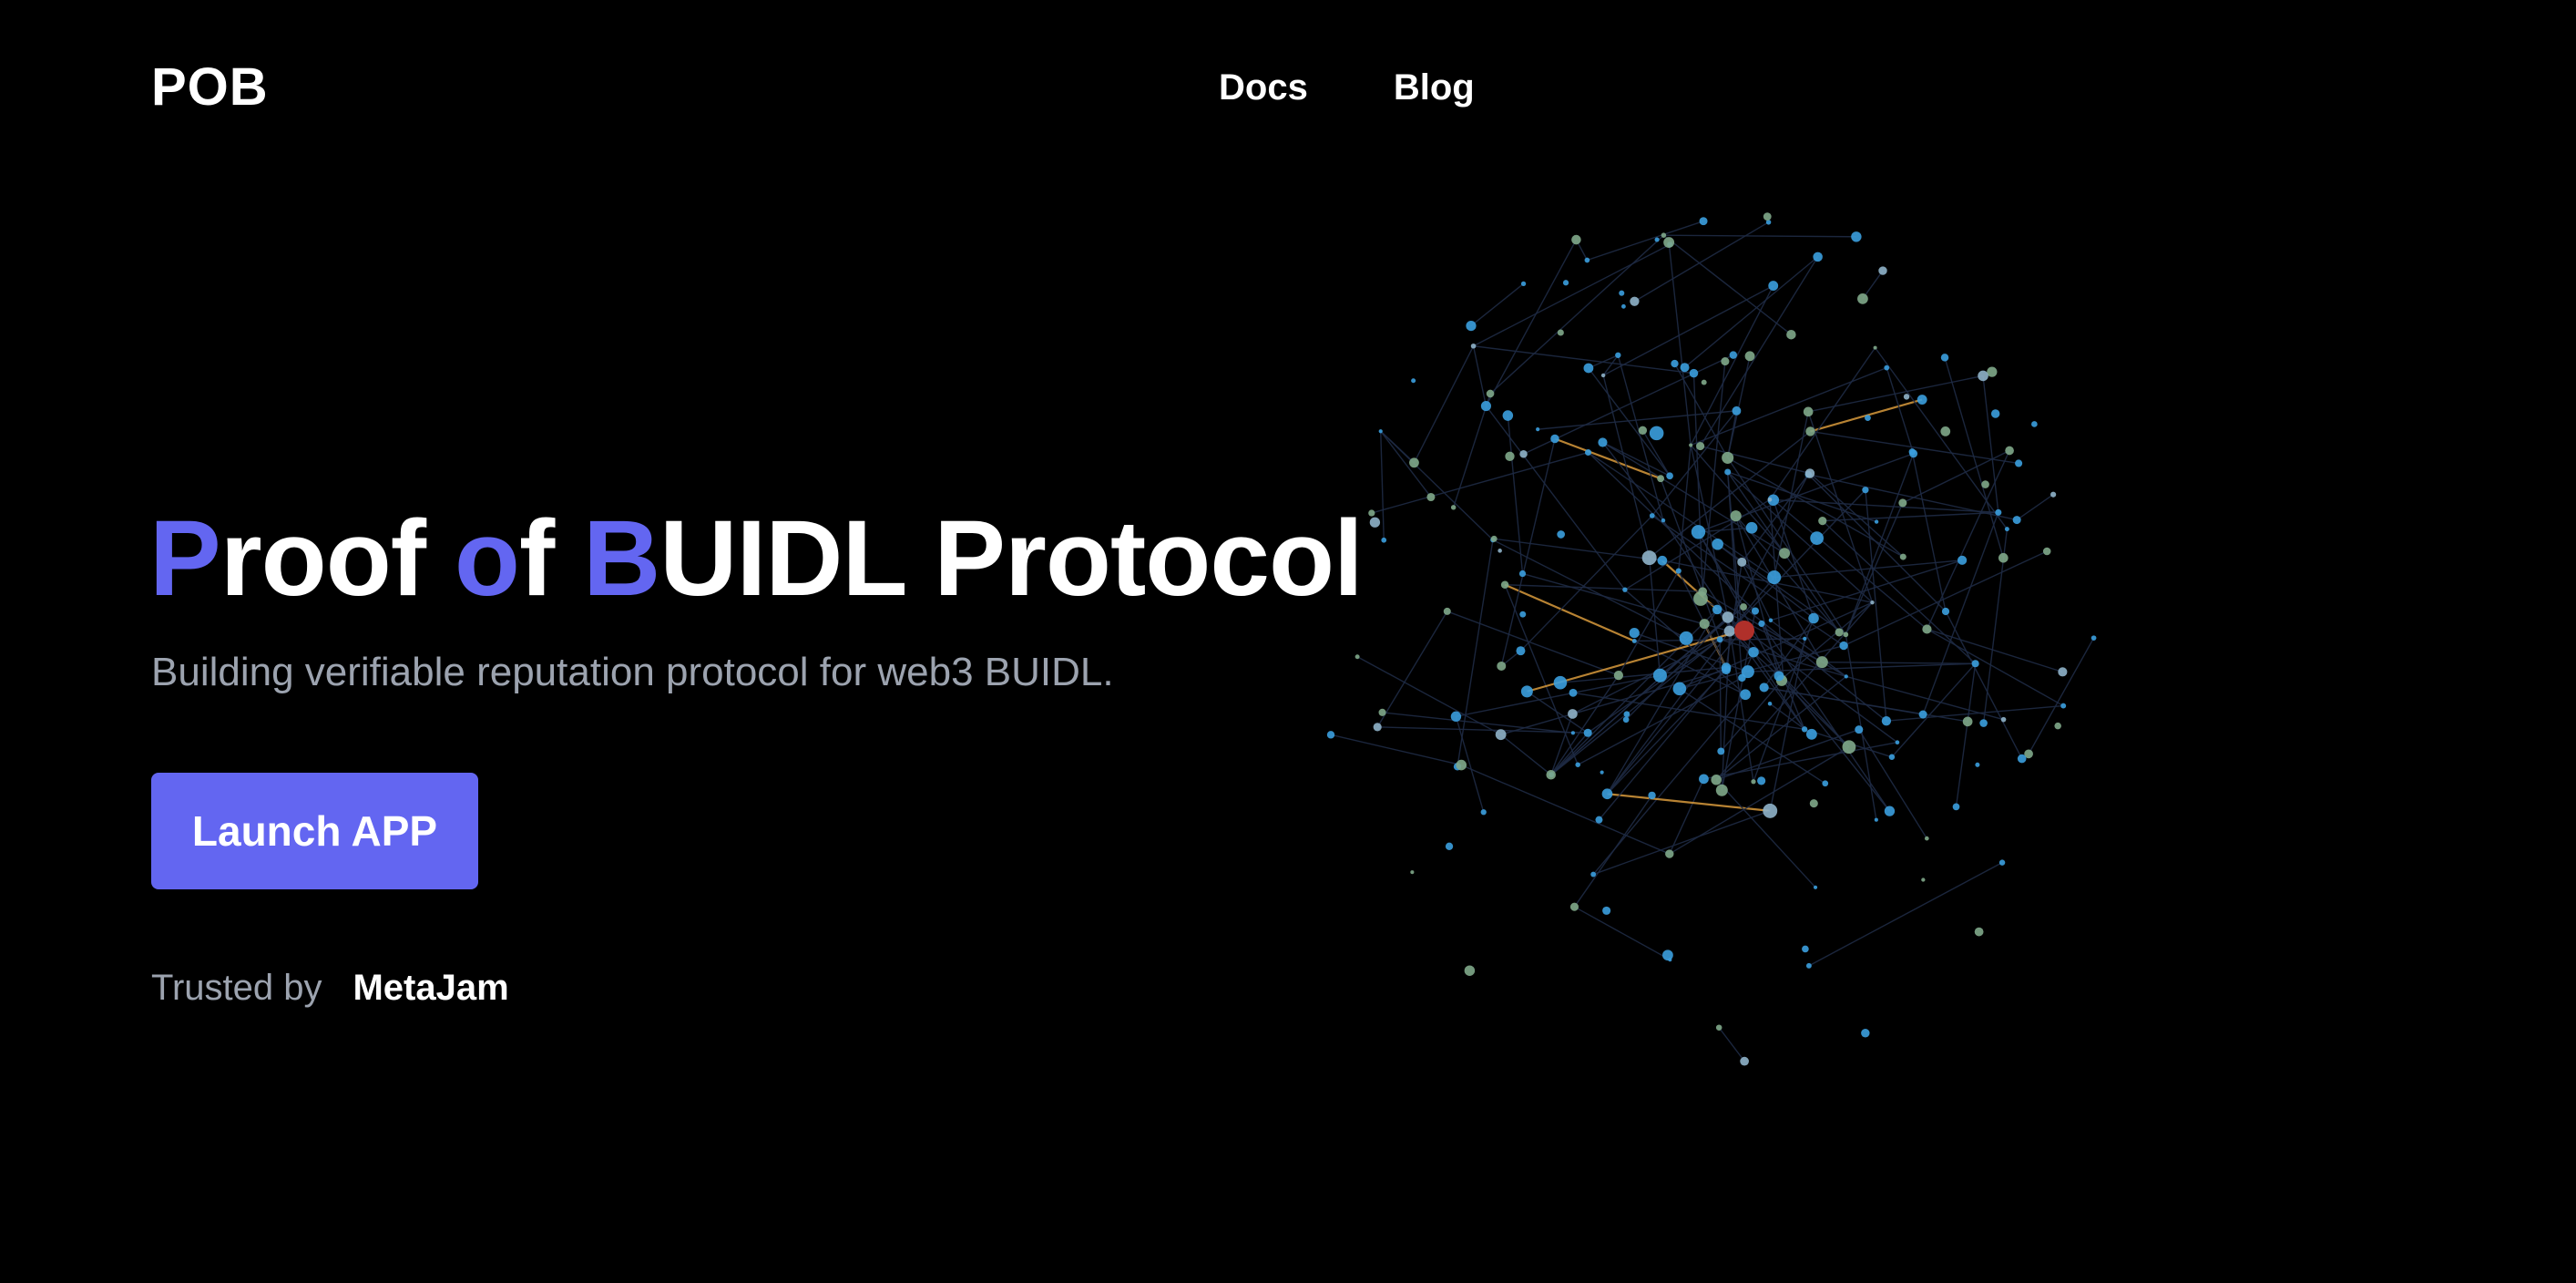 Image resolution: width=2576 pixels, height=1283 pixels. Describe the element at coordinates (621, 559) in the screenshot. I see `title-letter-b: B` at that location.